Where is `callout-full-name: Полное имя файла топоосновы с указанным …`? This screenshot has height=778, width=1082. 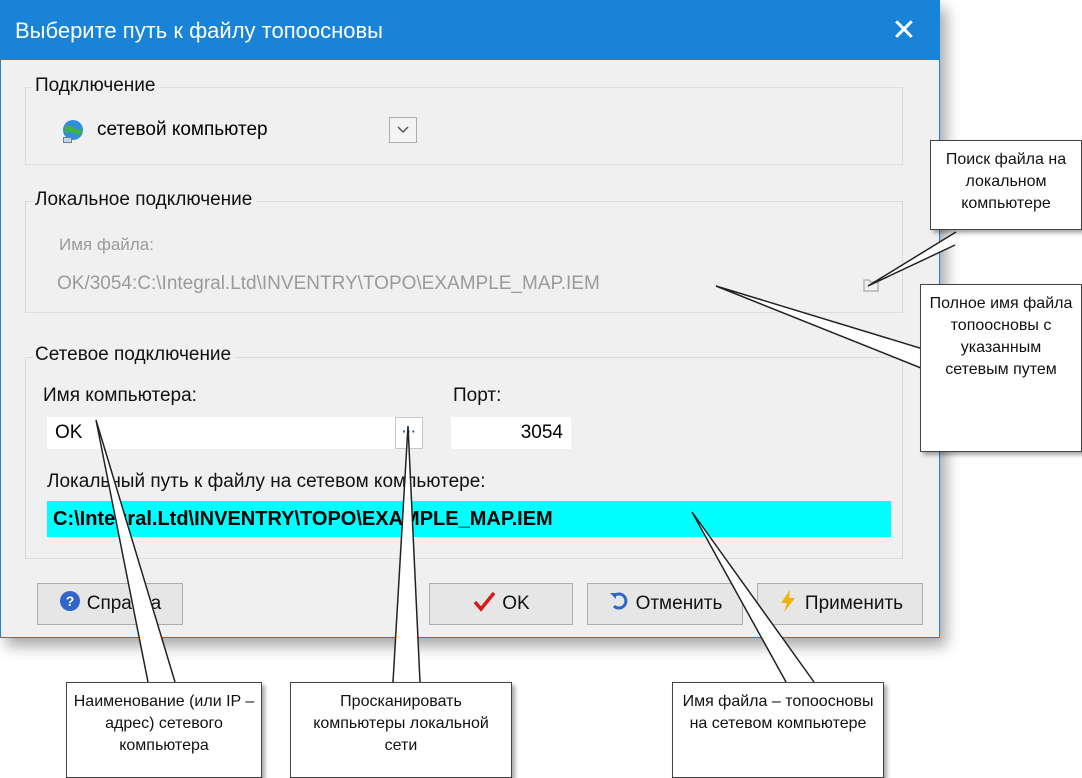
callout-full-name: Полное имя файла топоосновы с указанным … is located at coordinates (1001, 368).